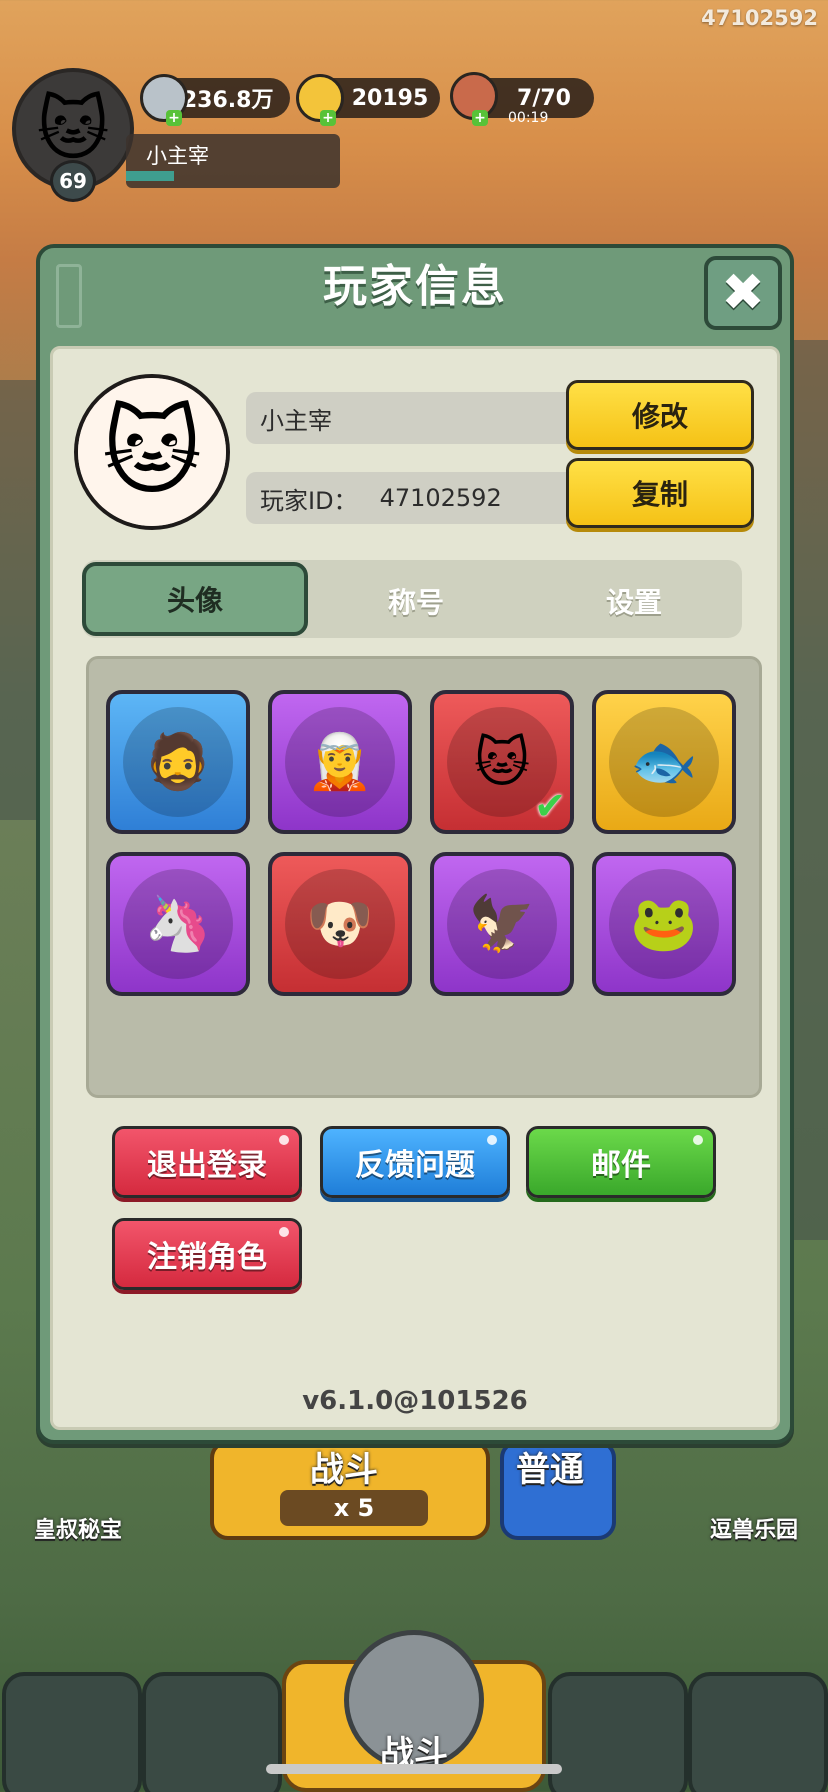 Image resolution: width=828 pixels, height=1792 pixels. Describe the element at coordinates (440, 498) in the screenshot. I see `player-id-value: 47102592` at that location.